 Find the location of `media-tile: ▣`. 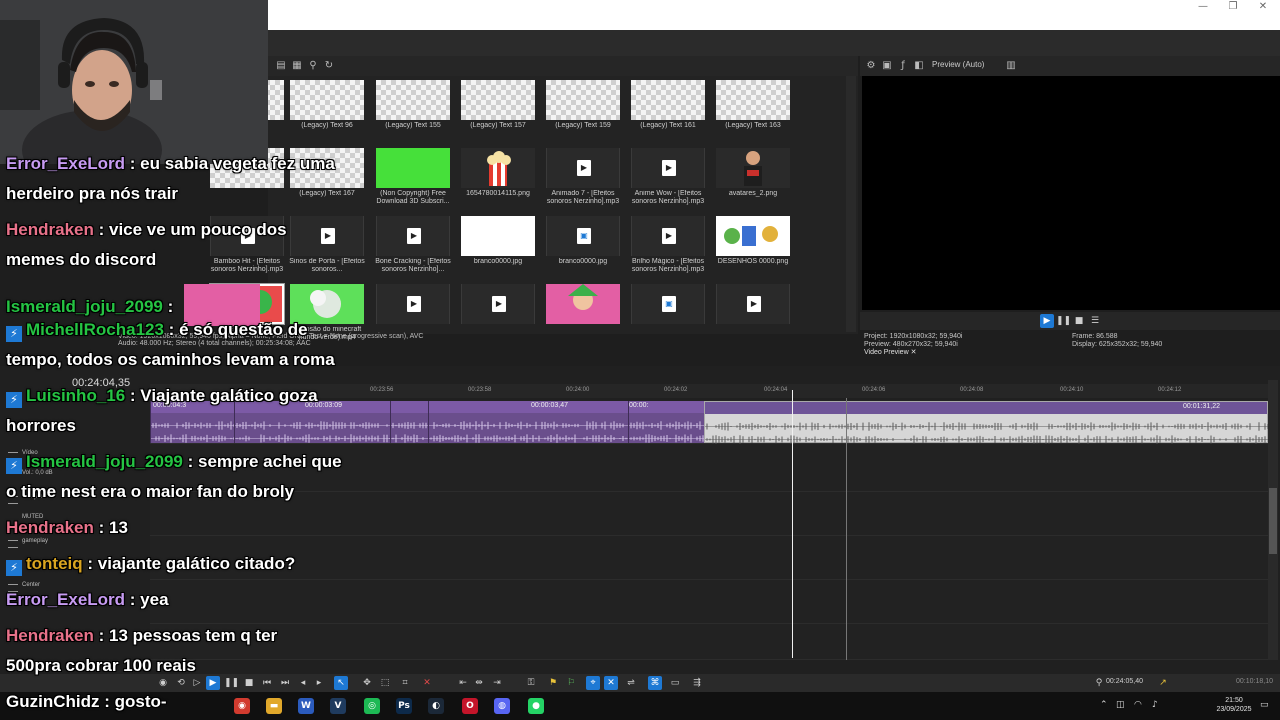

media-tile: ▣ is located at coordinates (668, 312).